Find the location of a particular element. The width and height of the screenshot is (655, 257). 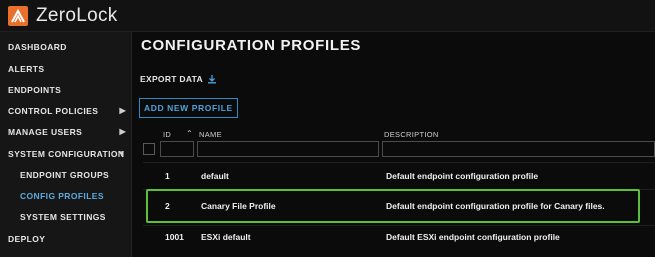

sidebar-item-label: MANAGE USERS is located at coordinates (45, 131).